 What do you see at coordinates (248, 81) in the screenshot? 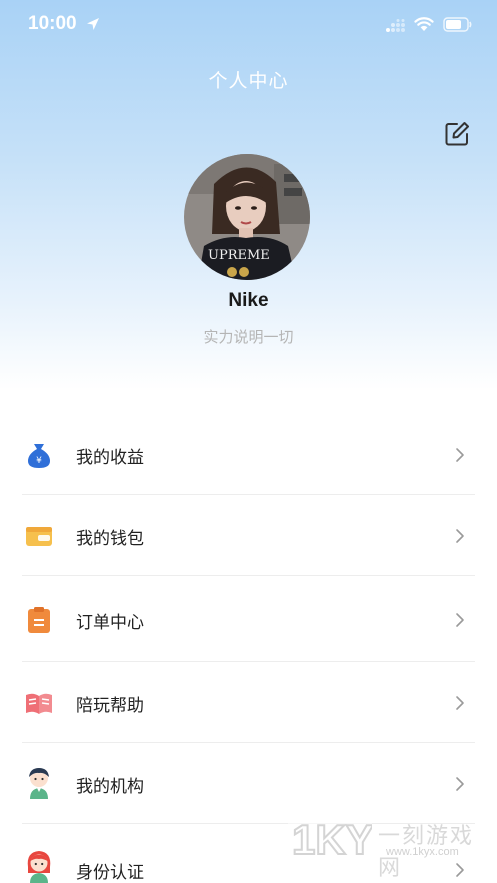
I see `page-title: 个人中心` at bounding box center [248, 81].